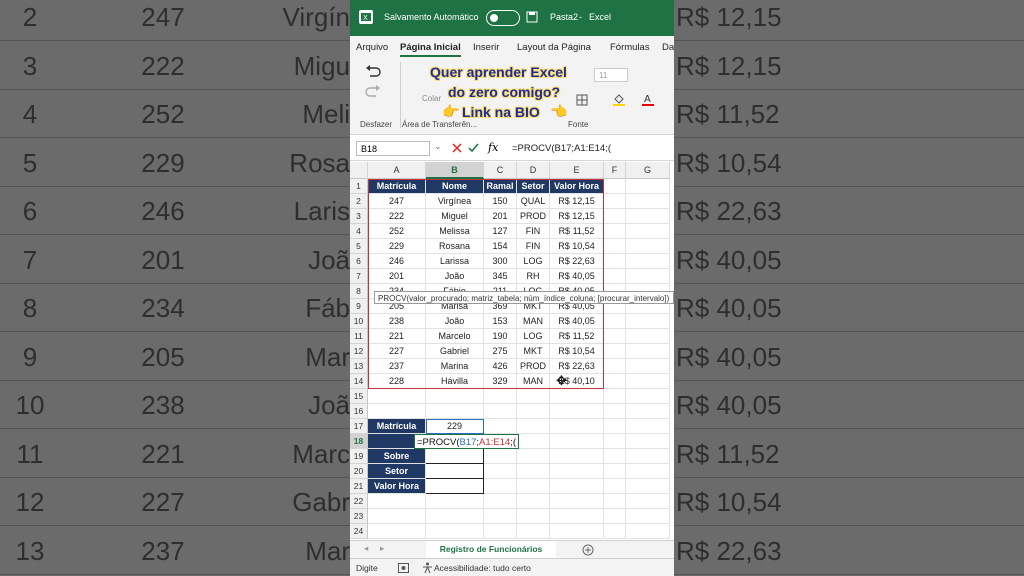  What do you see at coordinates (359, 441) in the screenshot?
I see `row-header: 18` at bounding box center [359, 441].